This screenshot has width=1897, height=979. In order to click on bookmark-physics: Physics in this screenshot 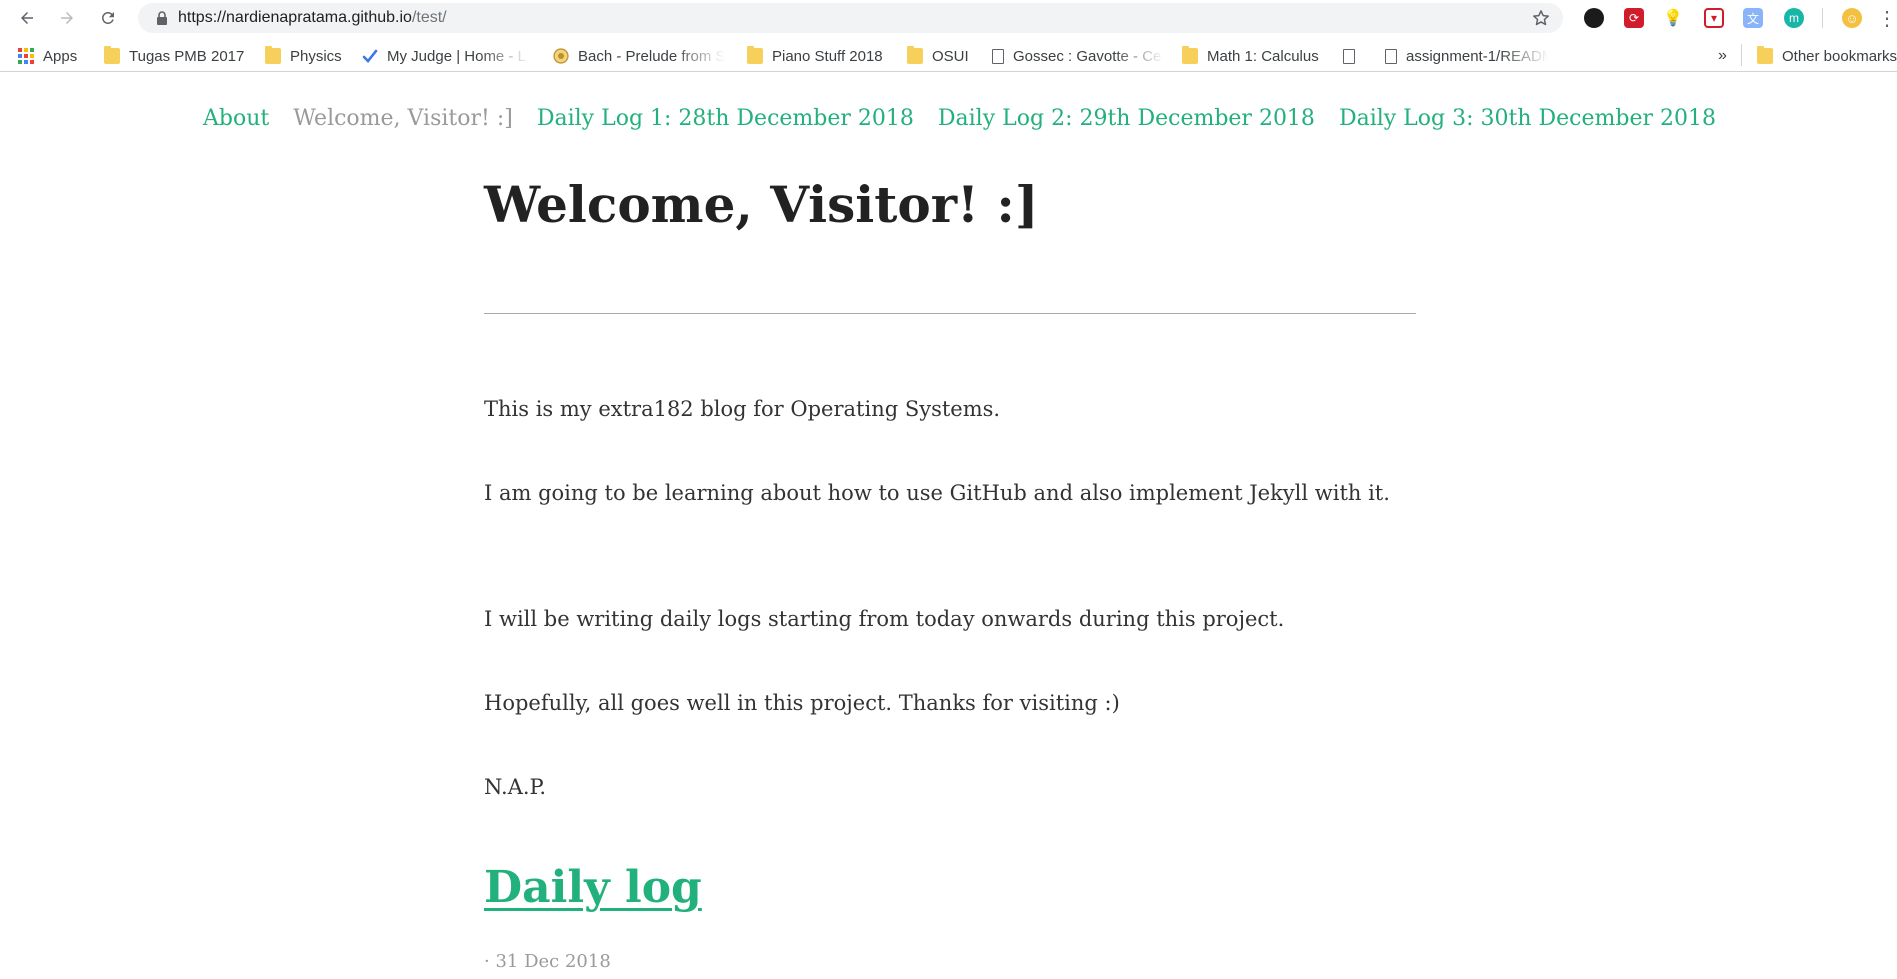, I will do `click(303, 56)`.